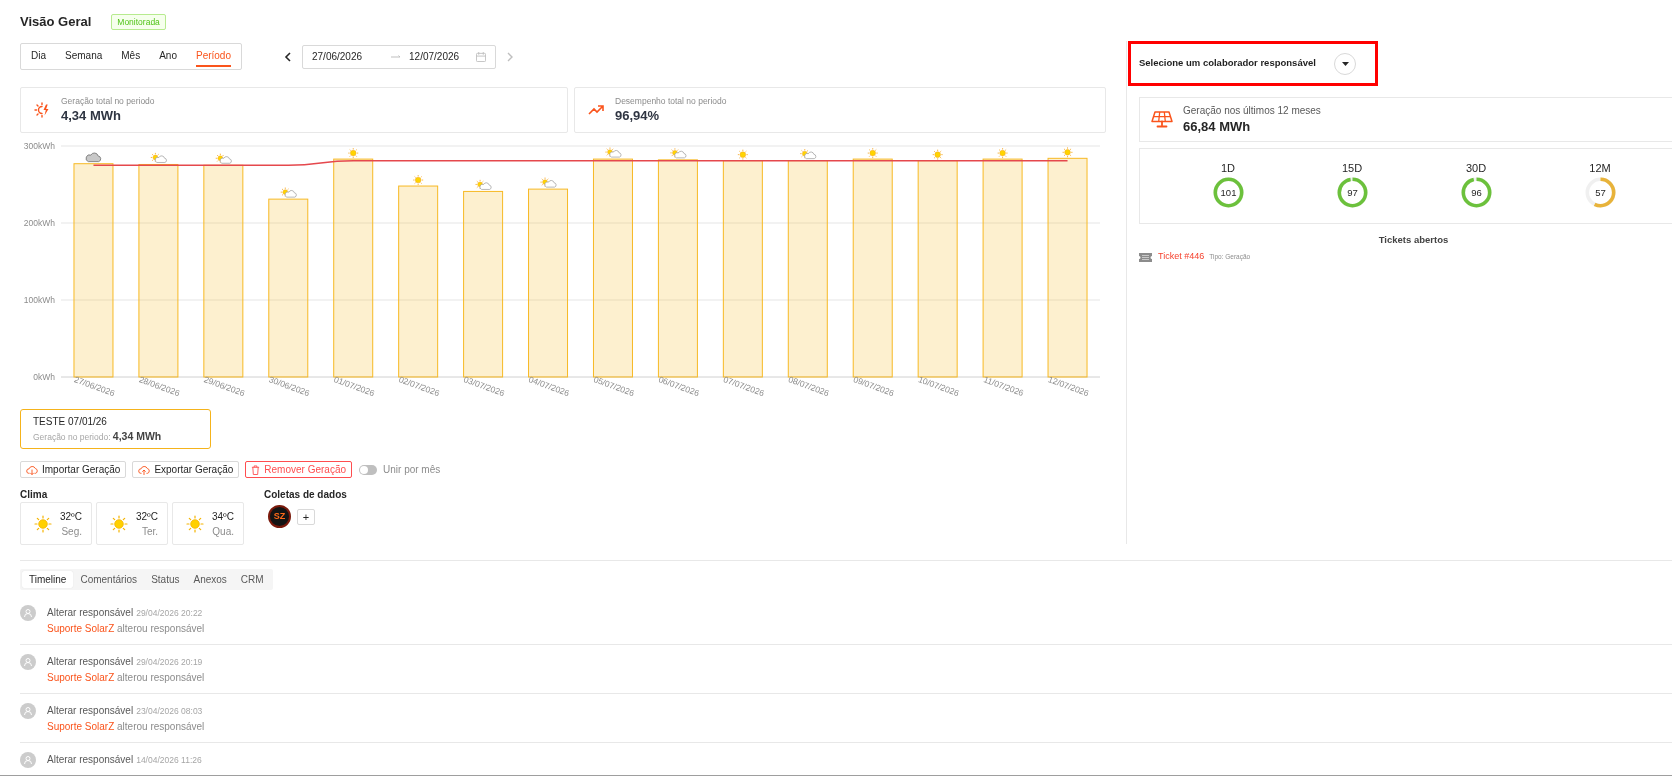 This screenshot has width=1672, height=776. Describe the element at coordinates (210, 579) in the screenshot. I see `timeline-tab: Anexos` at that location.